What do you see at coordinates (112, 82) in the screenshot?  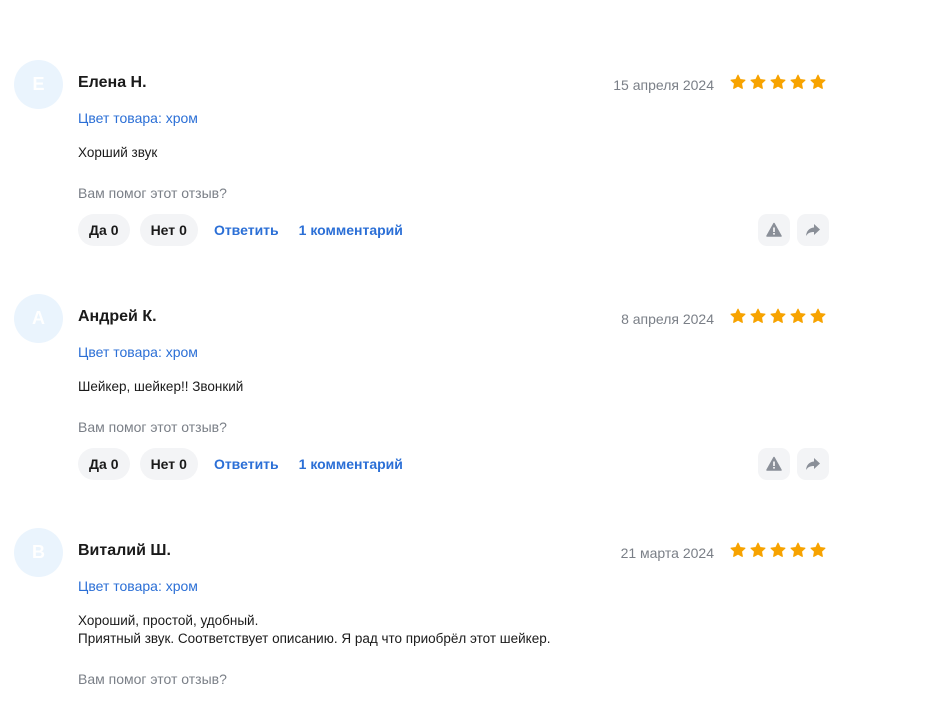 I see `review-author: Елена Н.` at bounding box center [112, 82].